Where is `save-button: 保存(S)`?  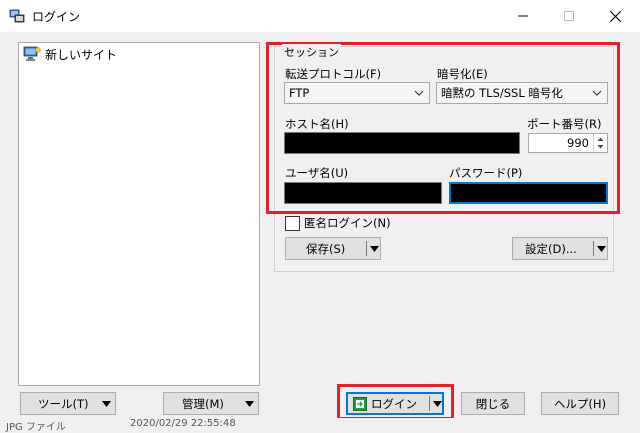 save-button: 保存(S) is located at coordinates (333, 248).